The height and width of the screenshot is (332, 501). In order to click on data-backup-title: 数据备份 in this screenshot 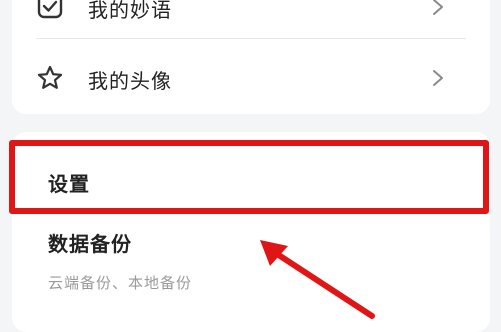, I will do `click(90, 244)`.